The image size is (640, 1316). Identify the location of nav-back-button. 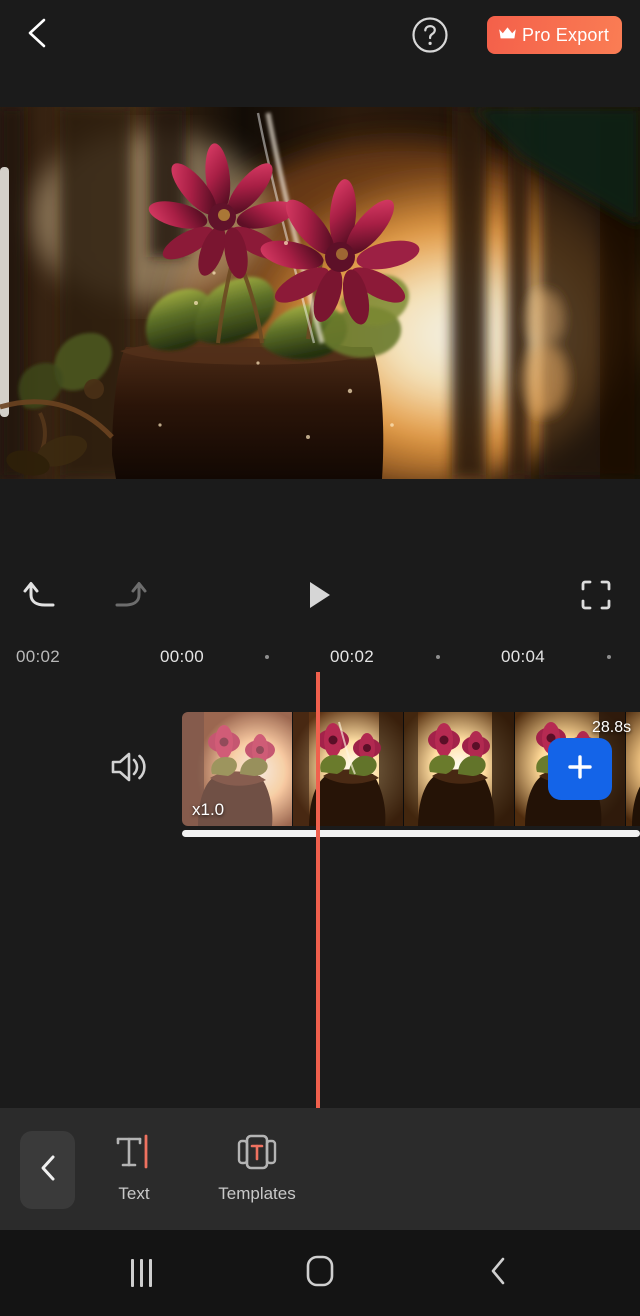
(498, 1273).